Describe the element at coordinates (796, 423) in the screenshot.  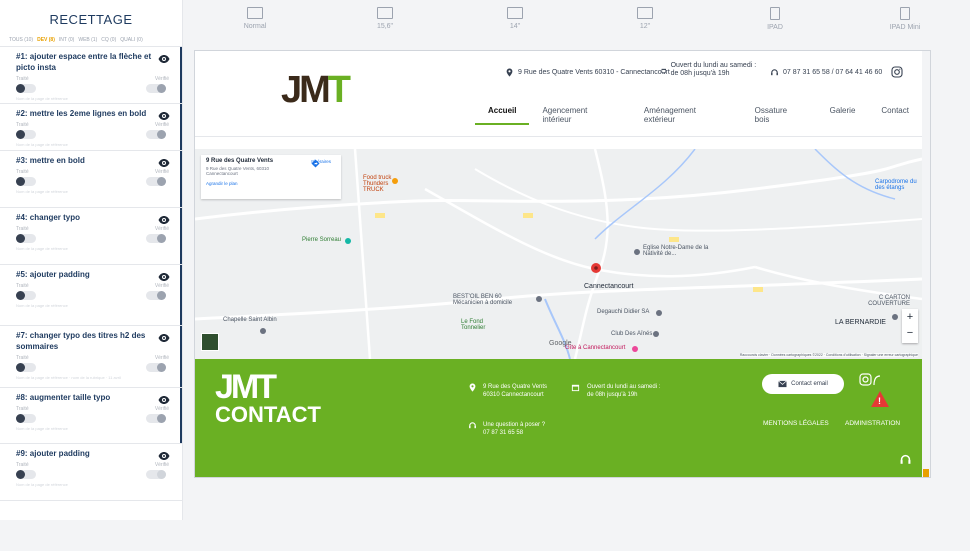
I see `footer-legal-link: MENTIONS LÉGALES` at that location.